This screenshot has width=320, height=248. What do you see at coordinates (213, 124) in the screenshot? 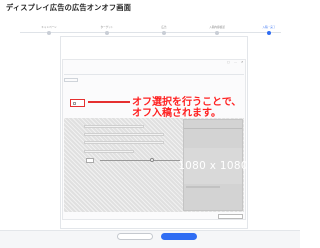
I see `preview-header` at bounding box center [213, 124].